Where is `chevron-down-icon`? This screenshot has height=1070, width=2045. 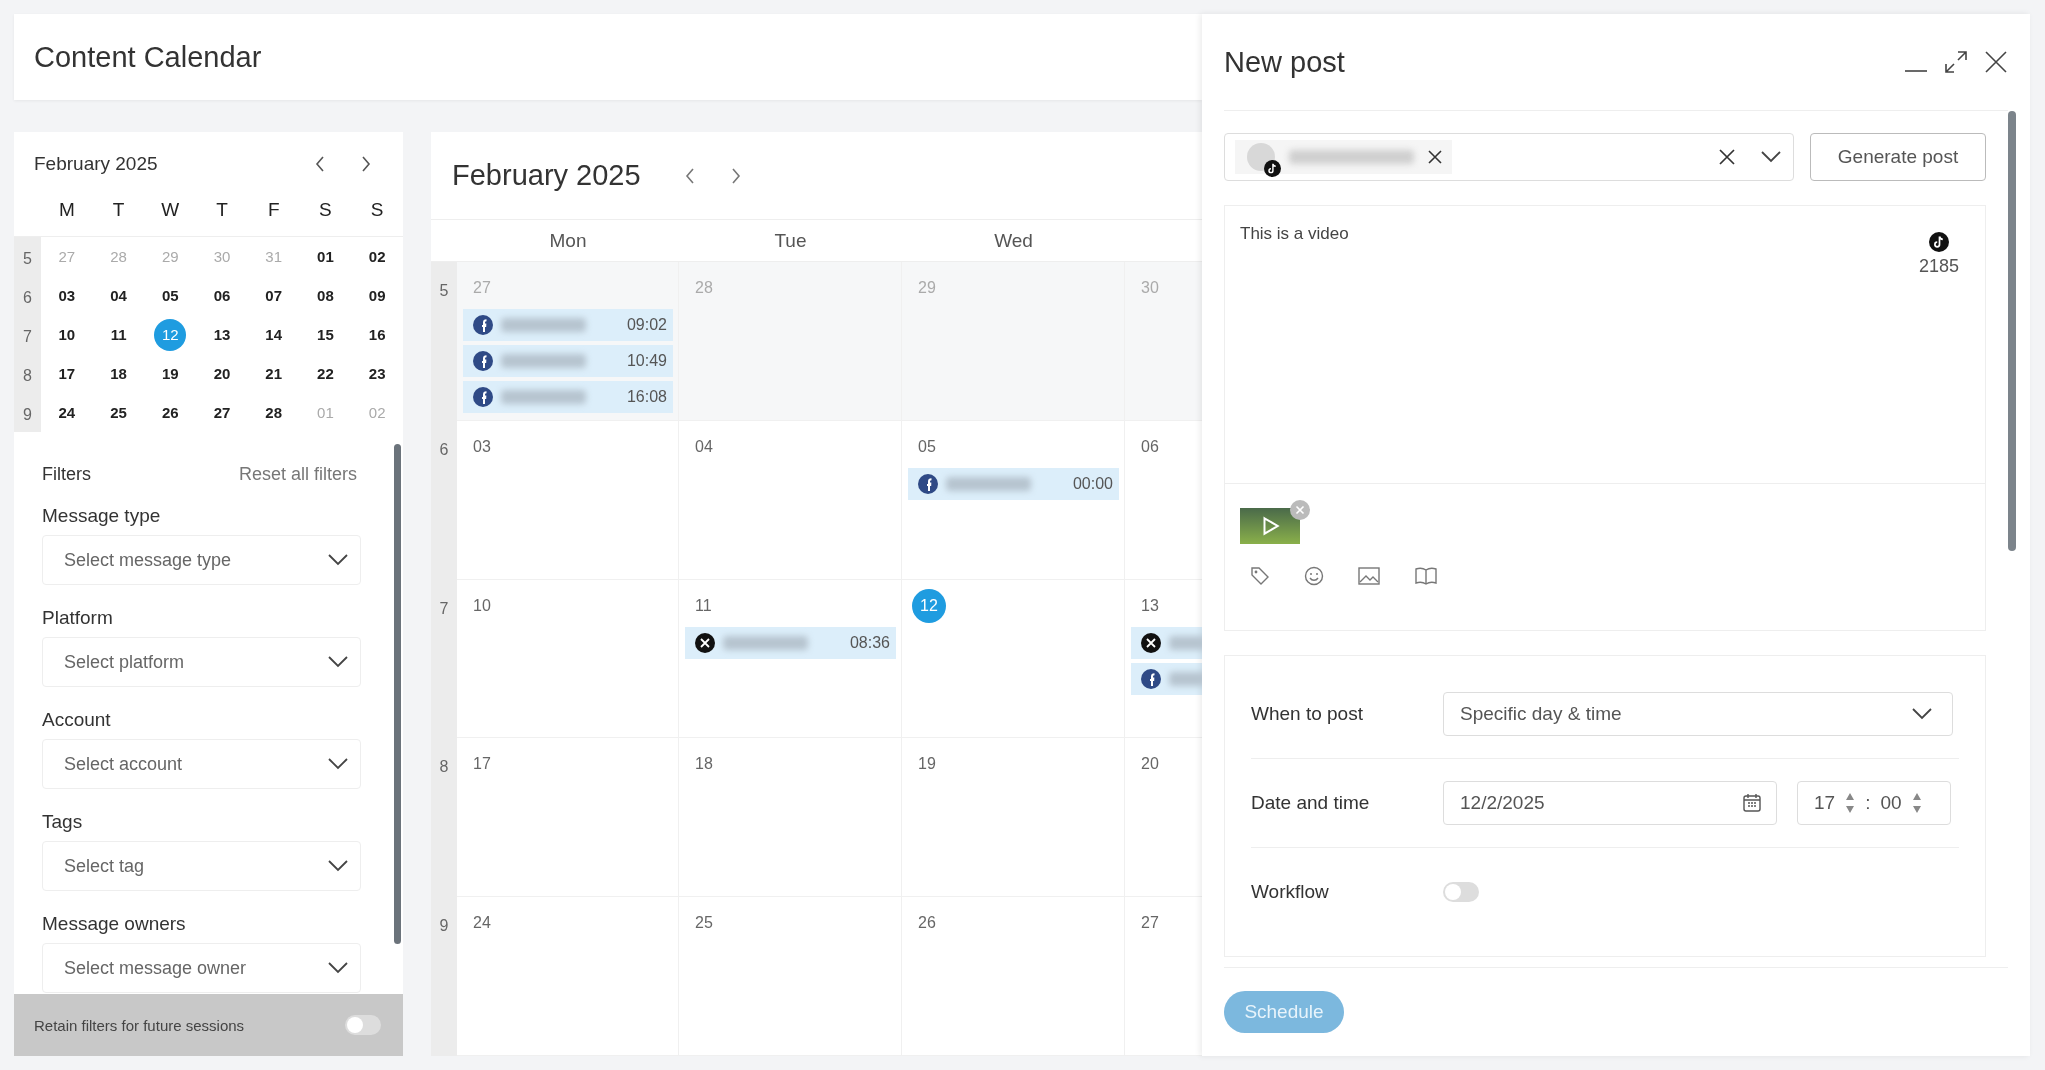
chevron-down-icon is located at coordinates (338, 662).